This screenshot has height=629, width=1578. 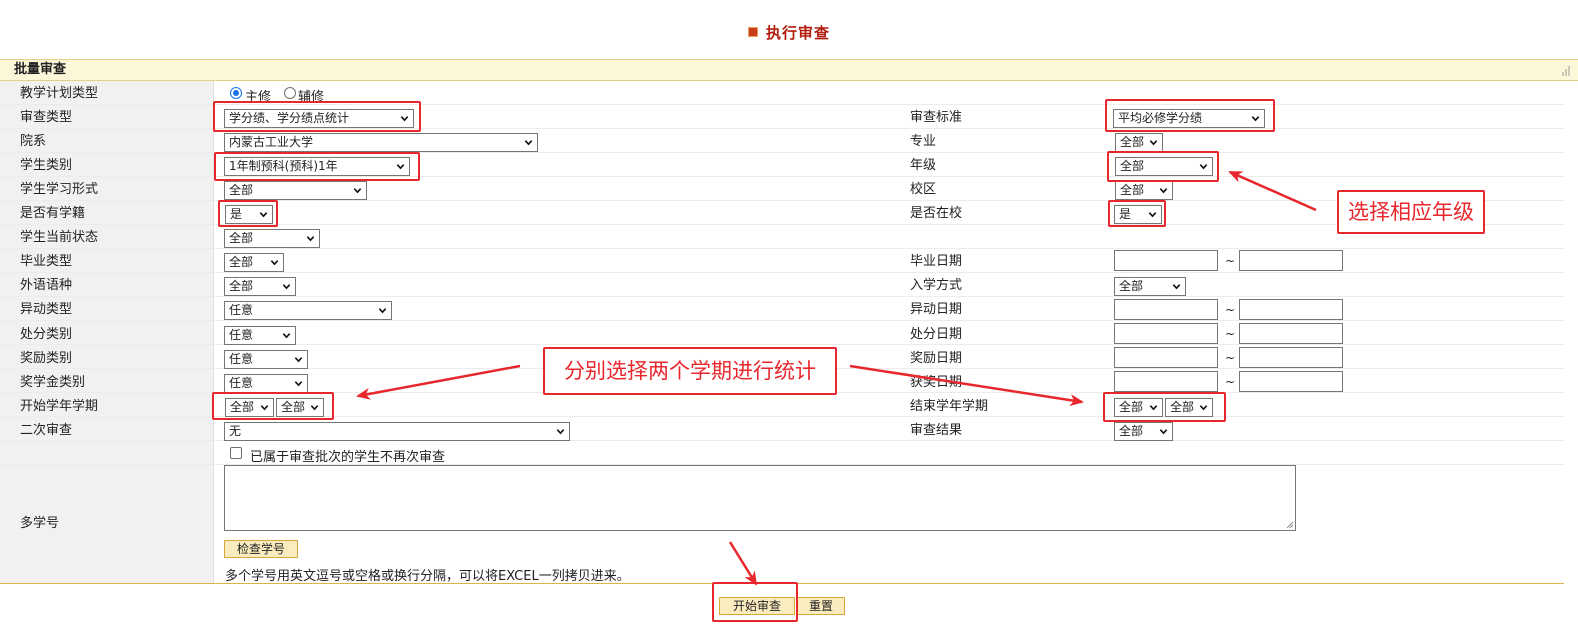 I want to click on grade-callout: 选择相应年级, so click(x=1411, y=212).